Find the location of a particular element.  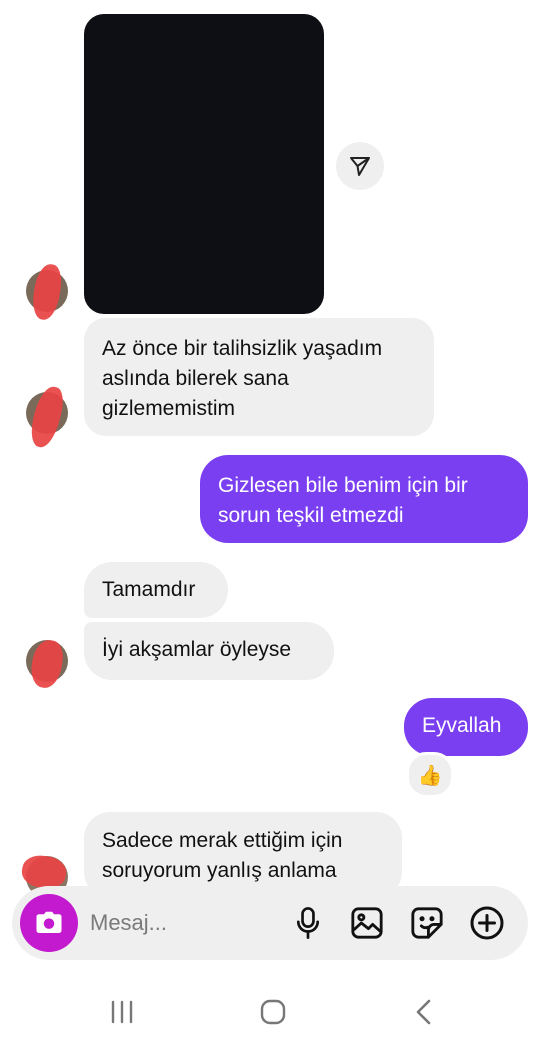

message-received: İyi akşamlar öyleyse is located at coordinates (209, 651).